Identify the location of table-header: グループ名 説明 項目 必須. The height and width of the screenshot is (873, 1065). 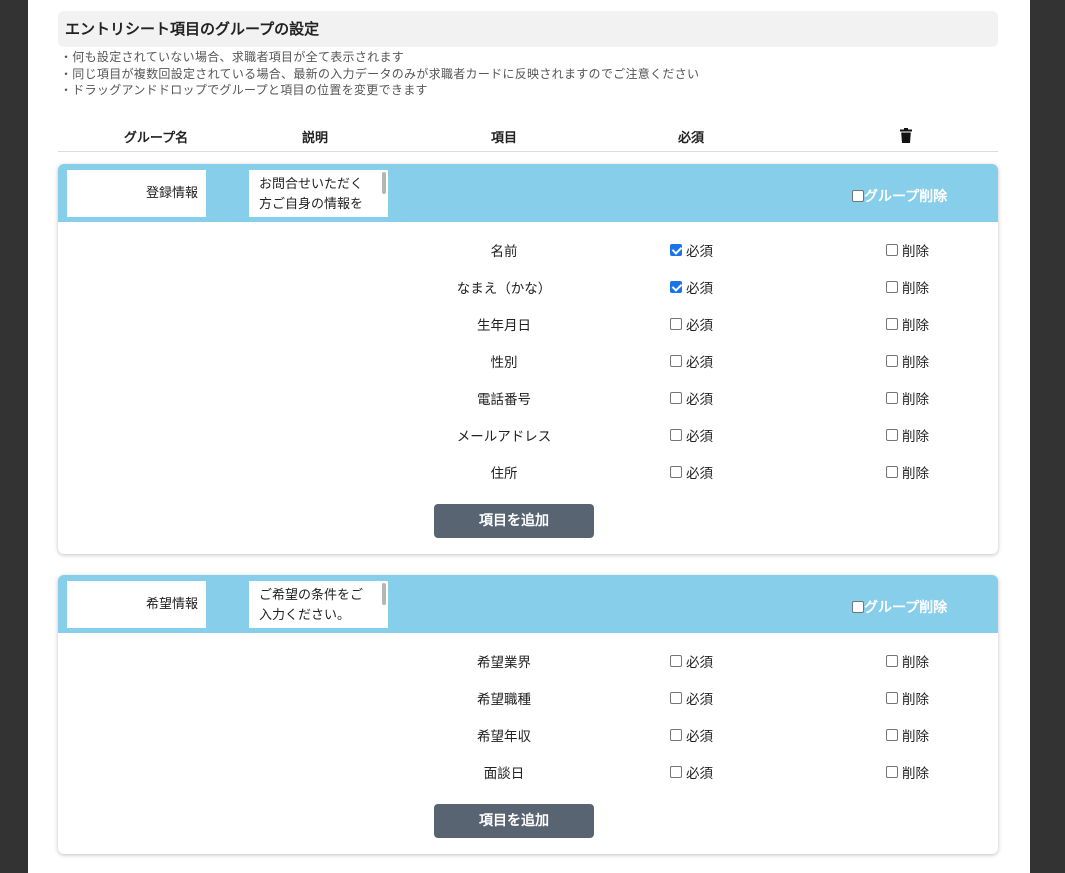
(528, 136).